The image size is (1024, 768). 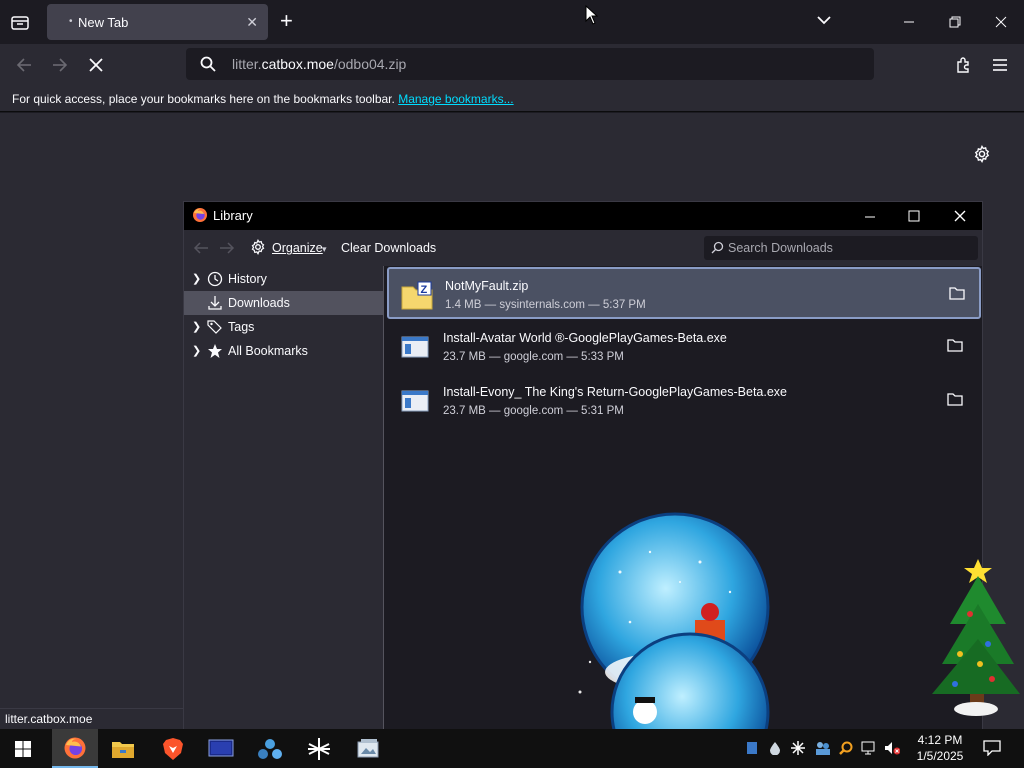 I want to click on download-filename: NotMyFault.zip, so click(x=487, y=286).